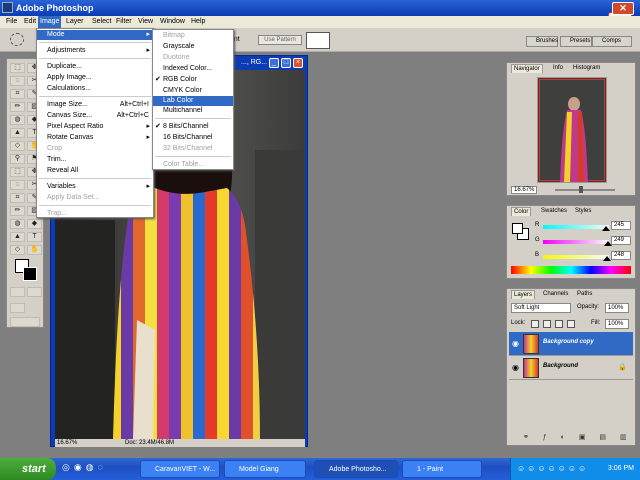 Image resolution: width=640 pixels, height=480 pixels. What do you see at coordinates (17, 308) in the screenshot?
I see `screen-mode-icon` at bounding box center [17, 308].